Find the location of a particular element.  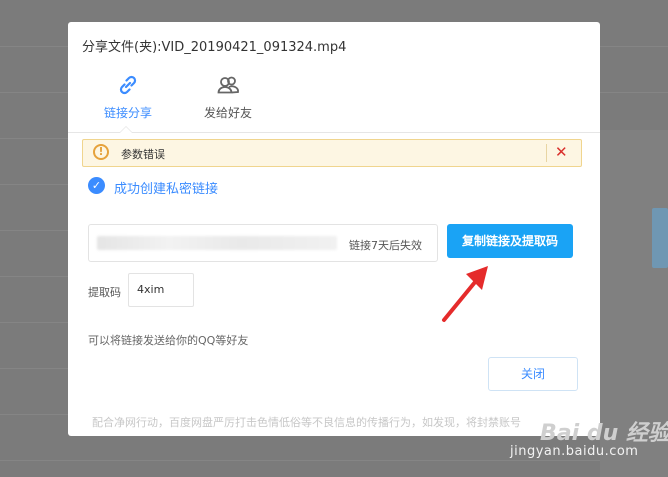

watermark-brand: Bai du 经验 is located at coordinates (604, 433).